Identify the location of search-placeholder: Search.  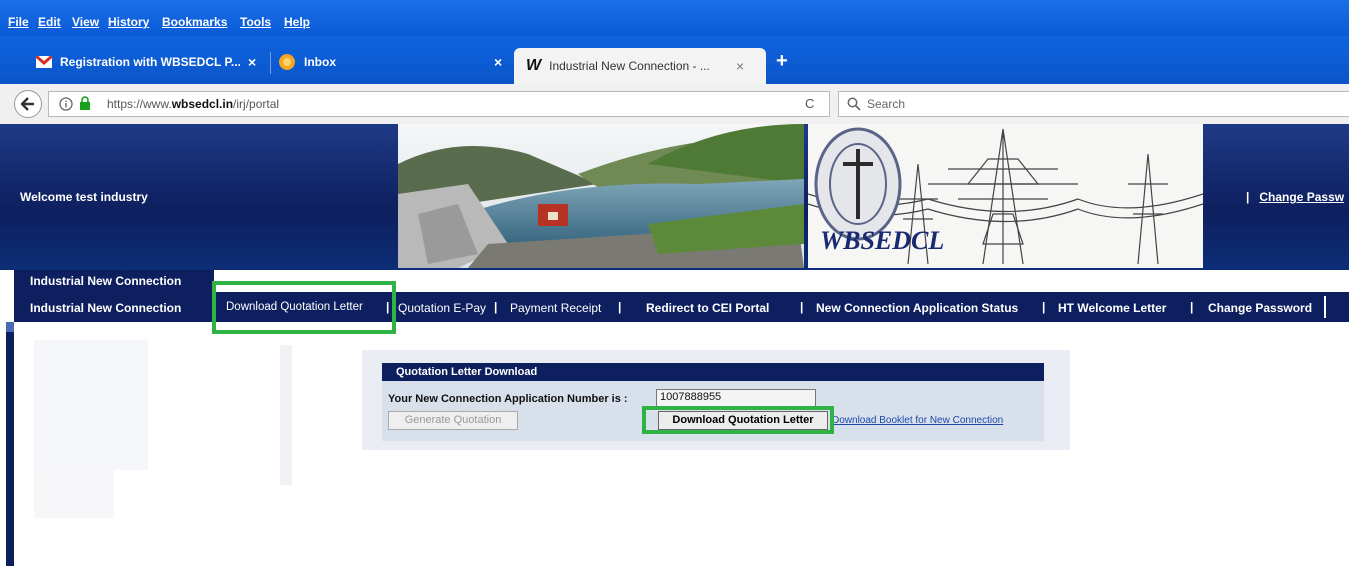
(886, 104).